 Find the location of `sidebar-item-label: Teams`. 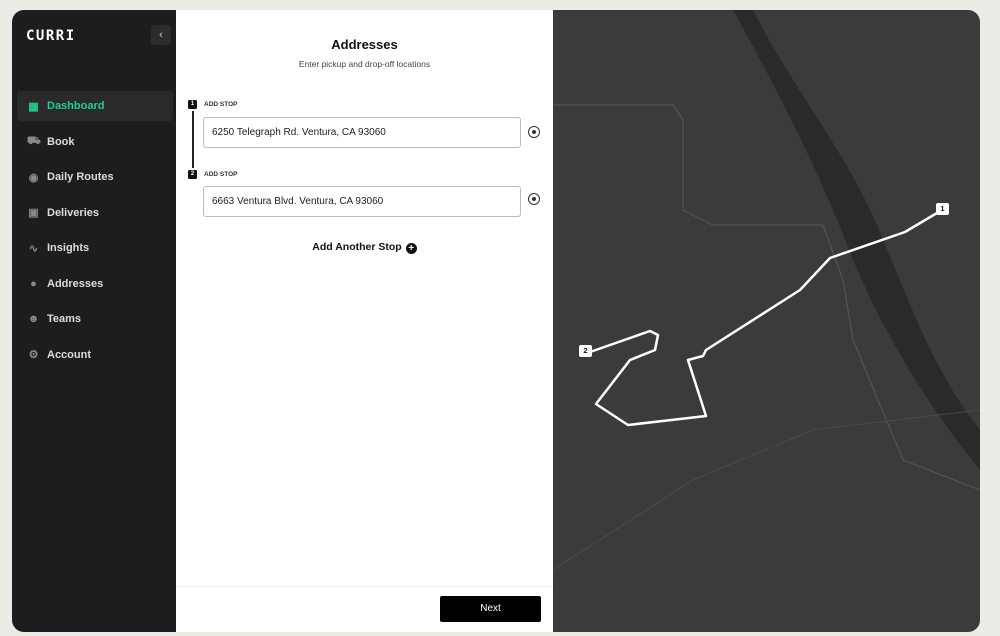

sidebar-item-label: Teams is located at coordinates (64, 319).